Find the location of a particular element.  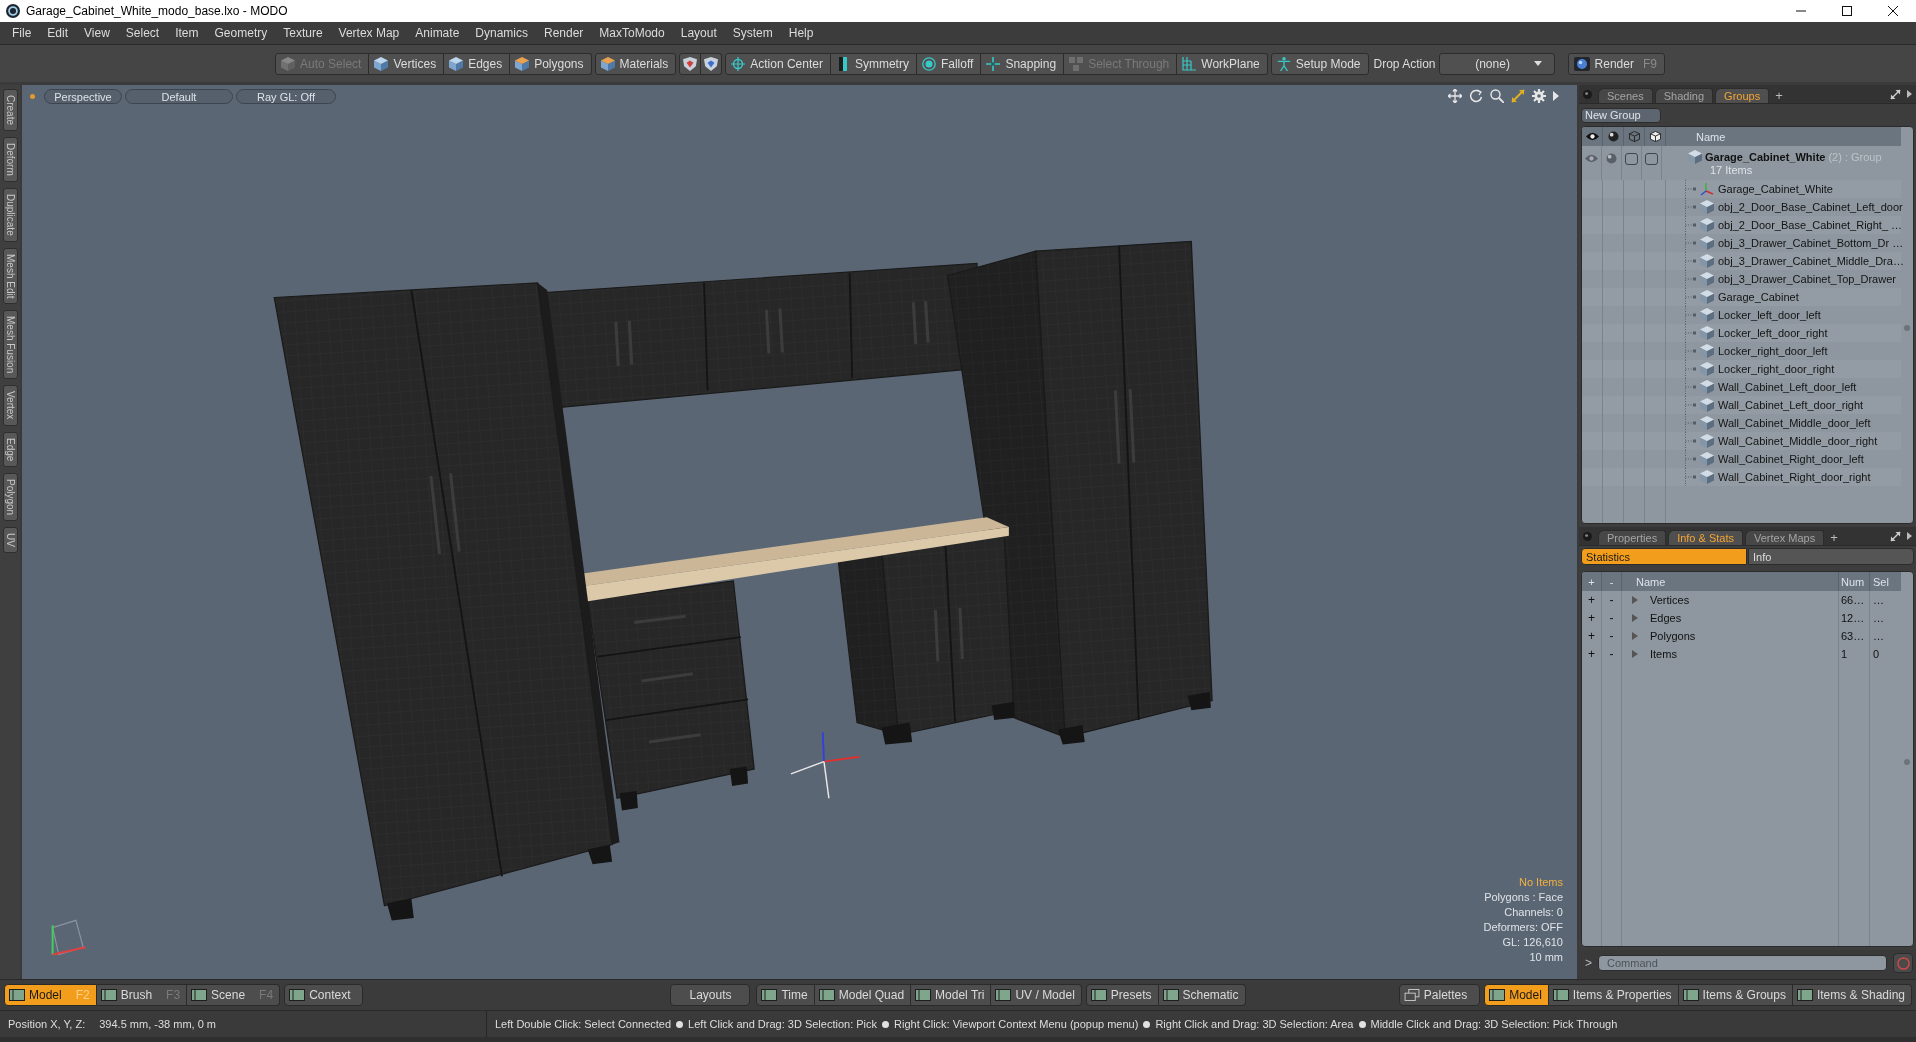

viewport-option-button: Ray GL: Off is located at coordinates (286, 96).